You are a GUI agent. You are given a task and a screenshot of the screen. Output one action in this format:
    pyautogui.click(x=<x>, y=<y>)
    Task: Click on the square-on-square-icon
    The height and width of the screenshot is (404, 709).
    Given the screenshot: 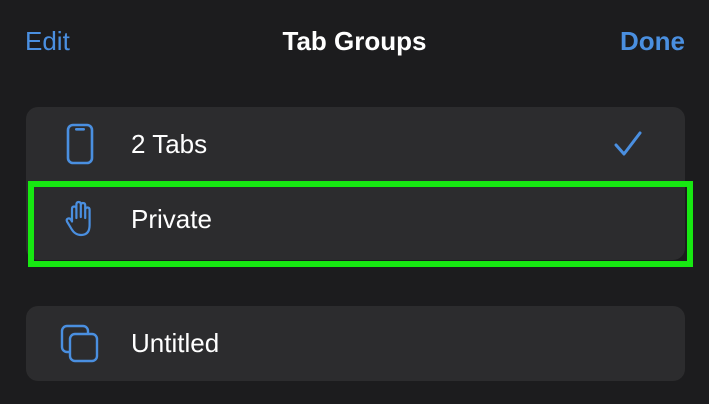 What is the action you would take?
    pyautogui.click(x=80, y=343)
    